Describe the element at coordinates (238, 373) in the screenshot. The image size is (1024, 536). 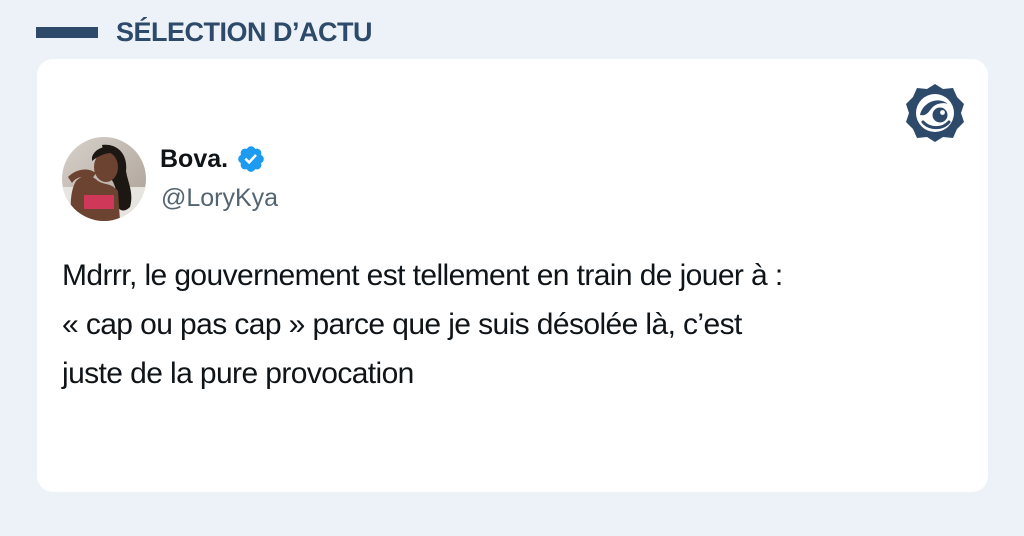
I see `tweet-text-line: juste de la pure provocation` at that location.